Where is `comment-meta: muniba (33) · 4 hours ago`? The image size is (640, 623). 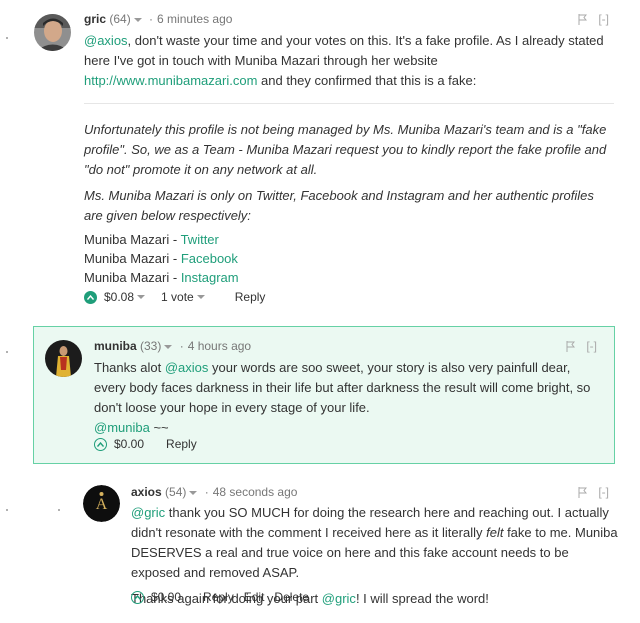
comment-meta: muniba (33) · 4 hours ago is located at coordinates (173, 346).